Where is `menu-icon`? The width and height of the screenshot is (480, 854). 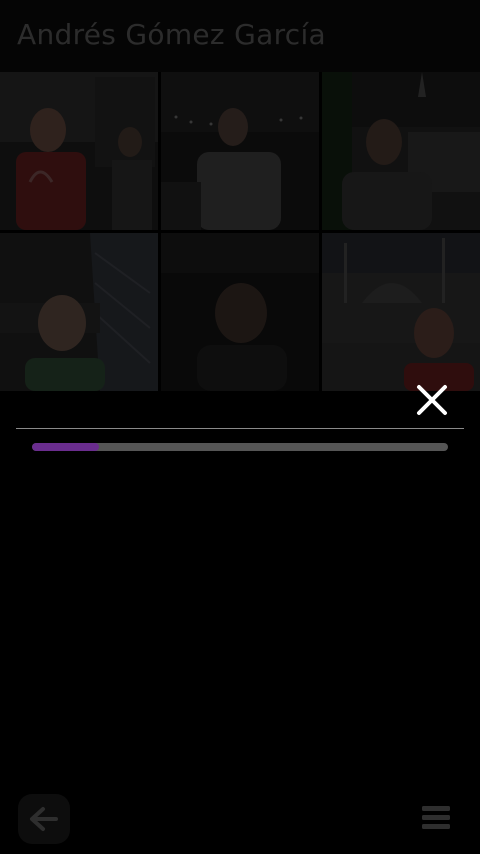
menu-icon is located at coordinates (436, 817).